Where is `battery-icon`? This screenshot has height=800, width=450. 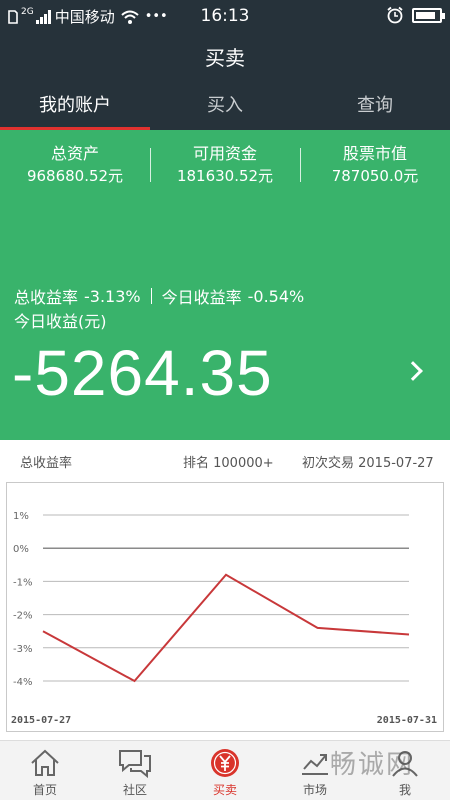
battery-icon is located at coordinates (428, 15).